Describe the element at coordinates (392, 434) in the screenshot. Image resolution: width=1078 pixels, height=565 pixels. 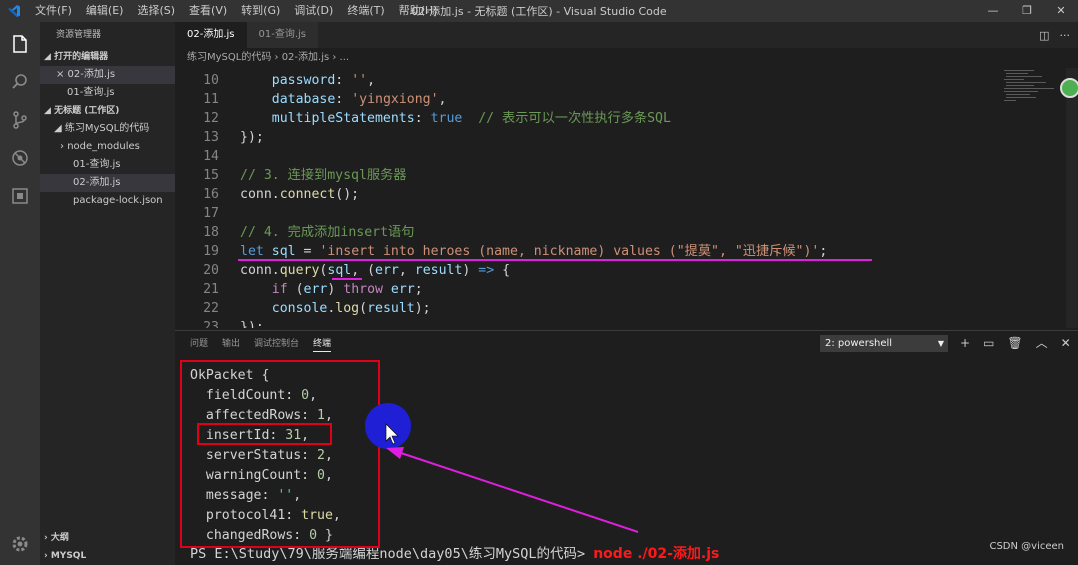
I see `mouse-pointer-icon` at that location.